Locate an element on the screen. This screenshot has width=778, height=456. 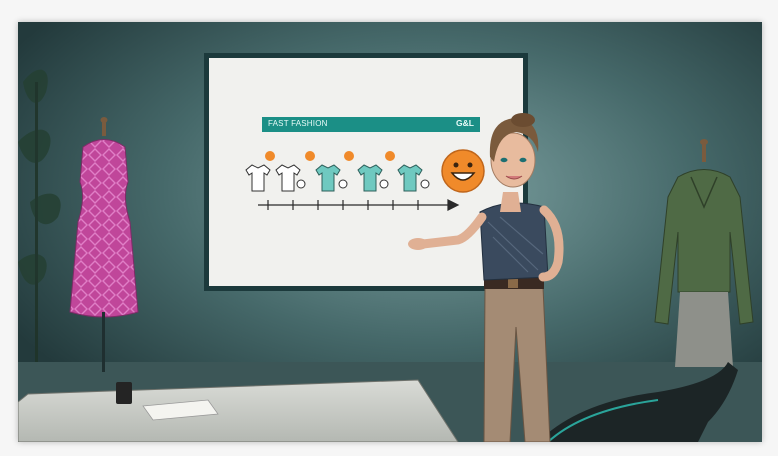
brand-logo: G&L is located at coordinates (465, 123).